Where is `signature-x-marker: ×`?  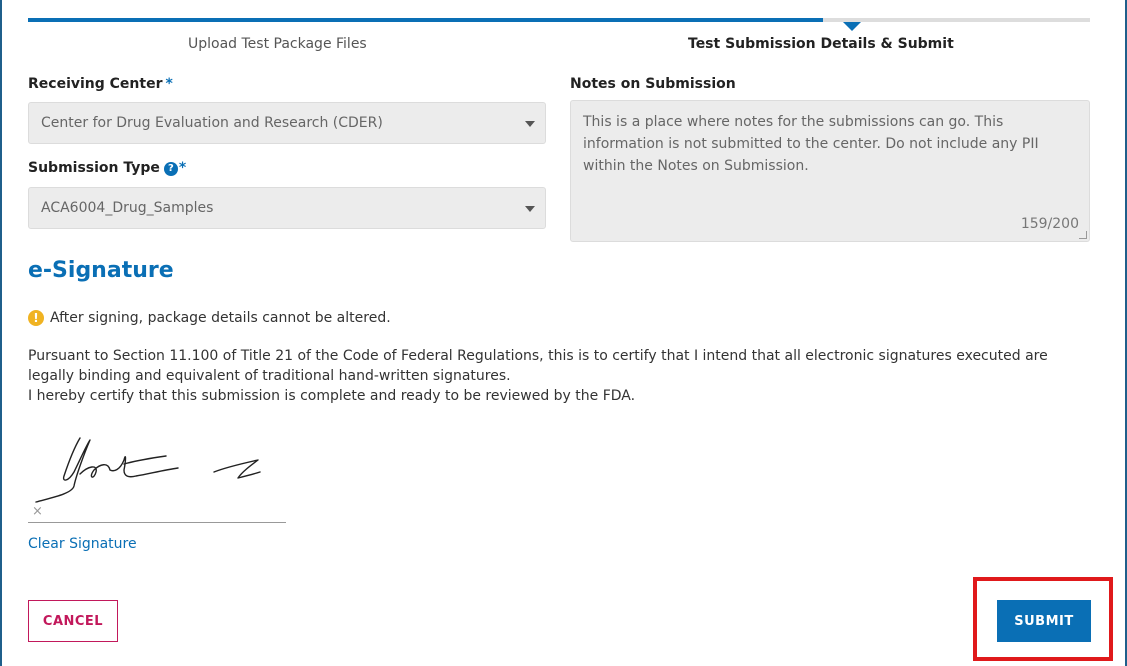
signature-x-marker: × is located at coordinates (37, 511).